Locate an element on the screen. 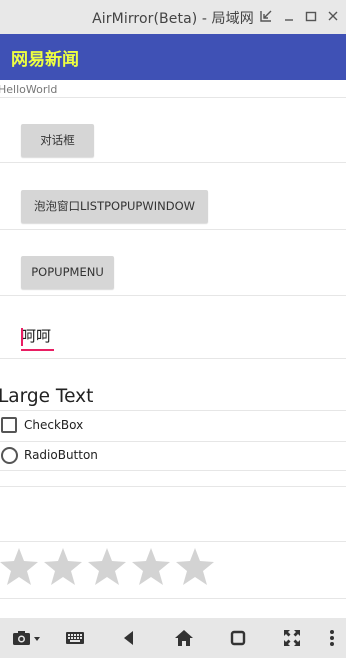 This screenshot has height=658, width=346. app-title: 网易新闻 is located at coordinates (45, 60).